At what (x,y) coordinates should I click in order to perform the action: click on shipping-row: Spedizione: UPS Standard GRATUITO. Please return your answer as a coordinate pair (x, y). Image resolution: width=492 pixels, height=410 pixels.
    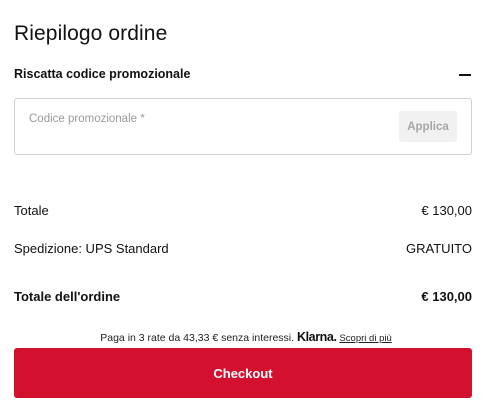
    Looking at the image, I should click on (243, 248).